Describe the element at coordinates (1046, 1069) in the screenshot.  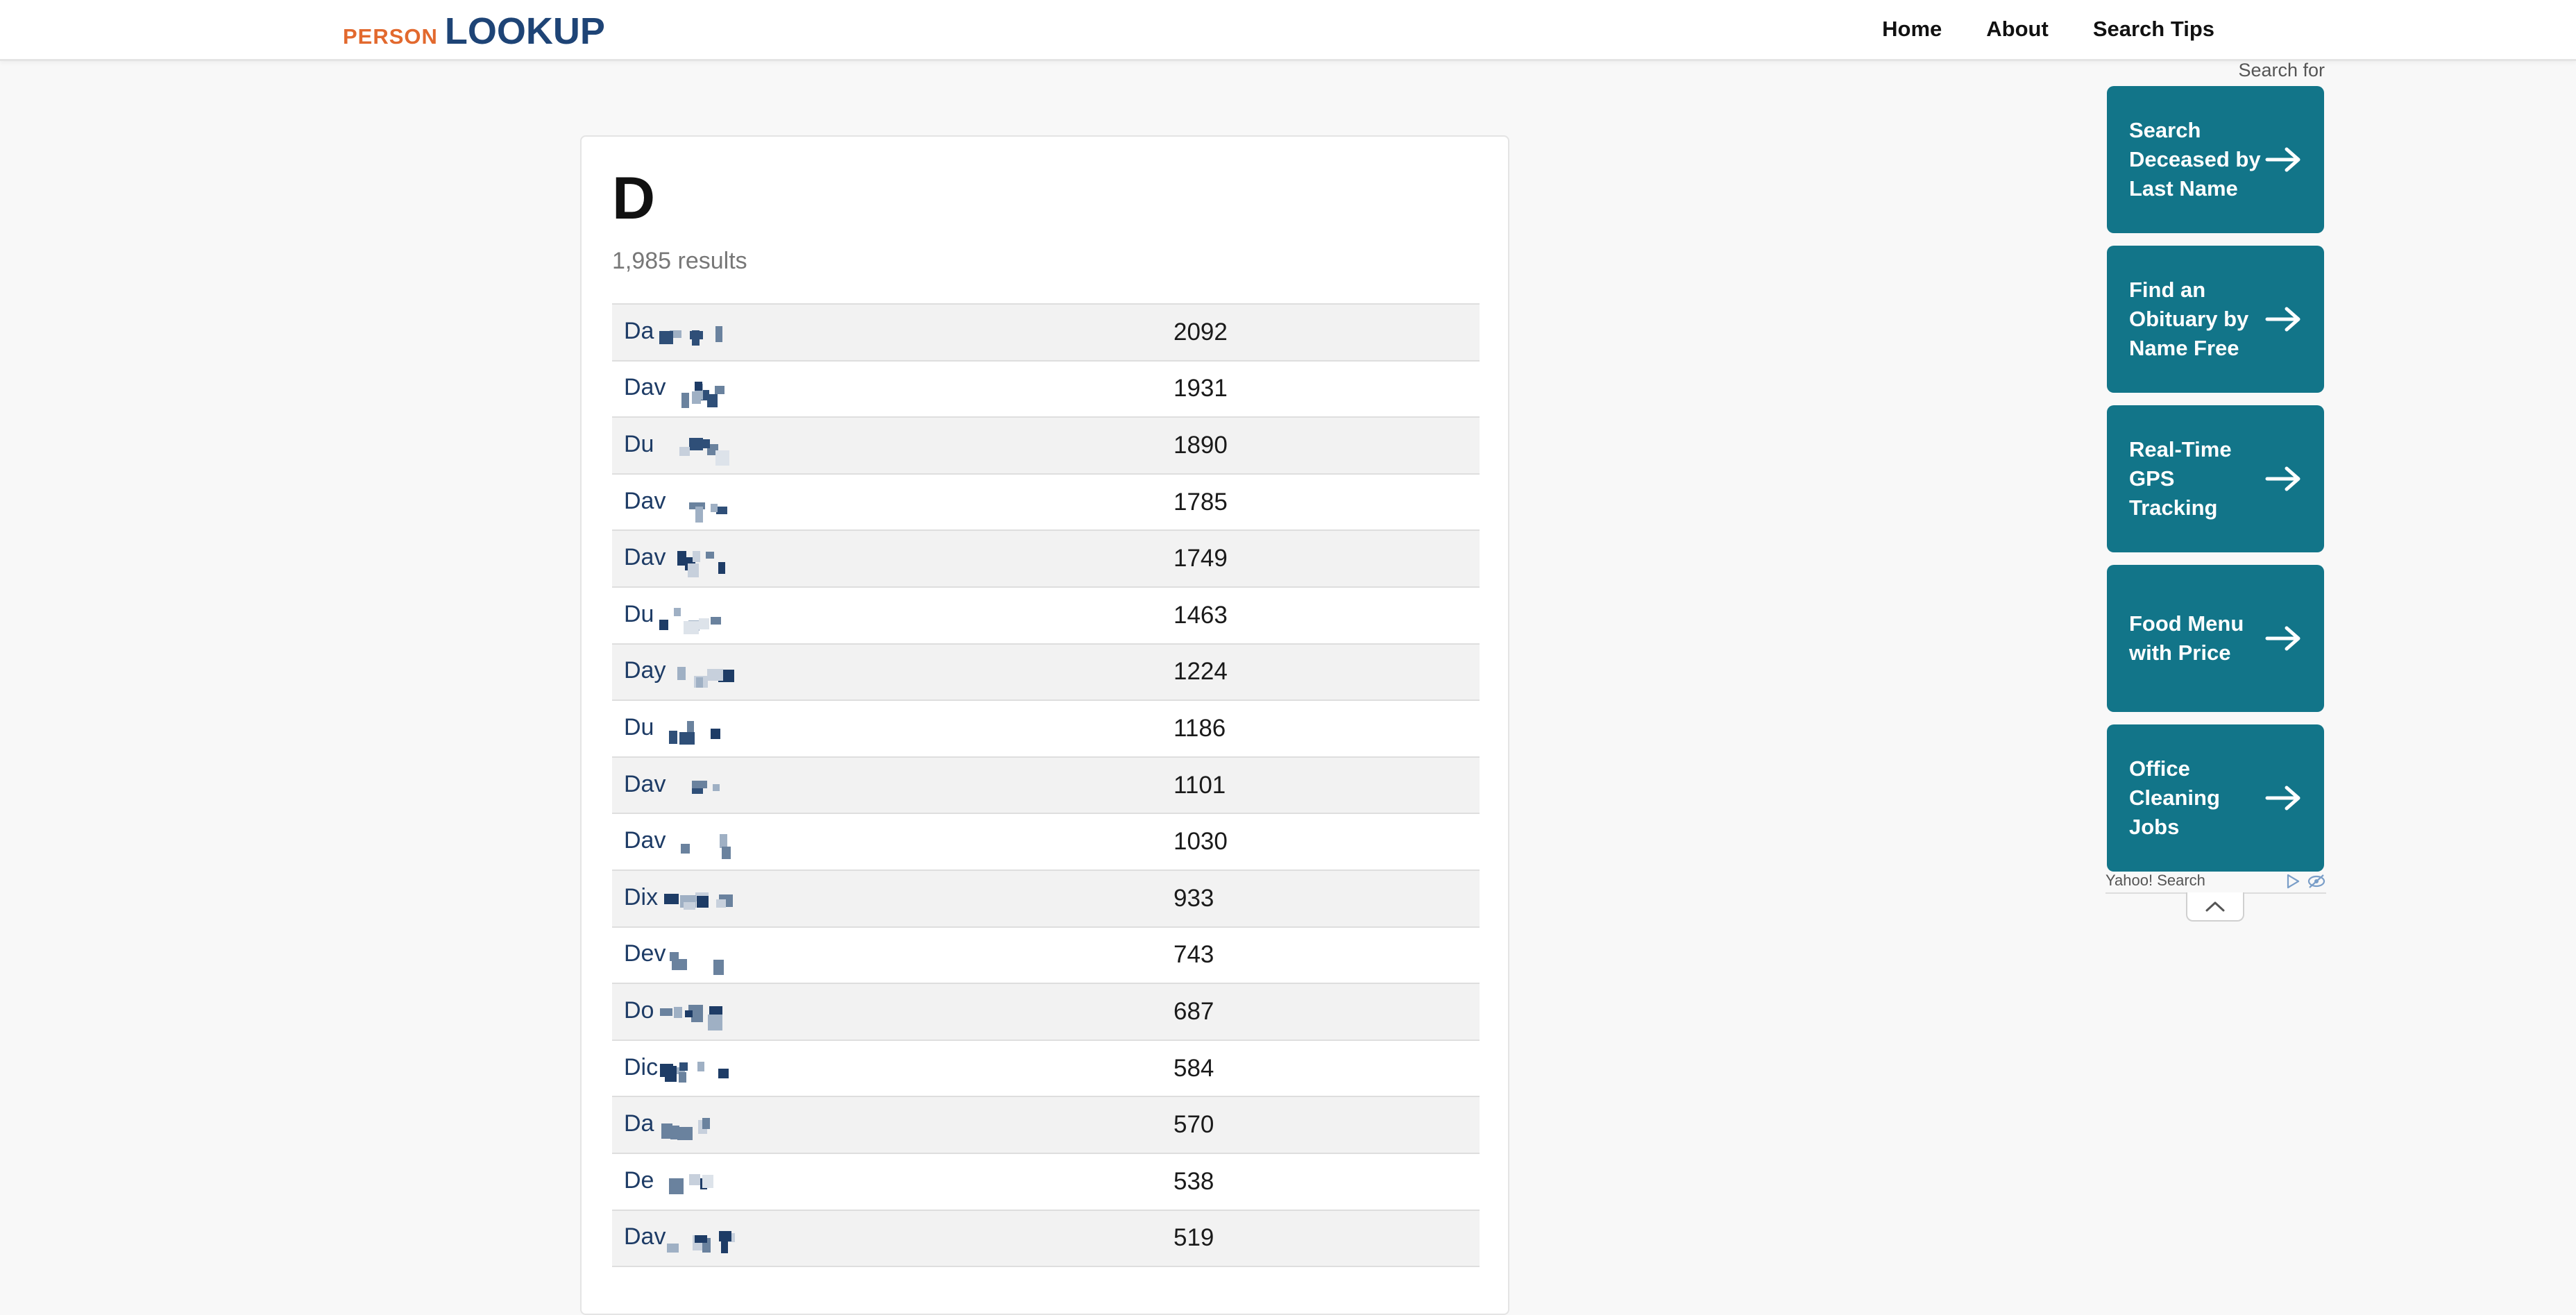
I see `table-row: Dic 584` at that location.